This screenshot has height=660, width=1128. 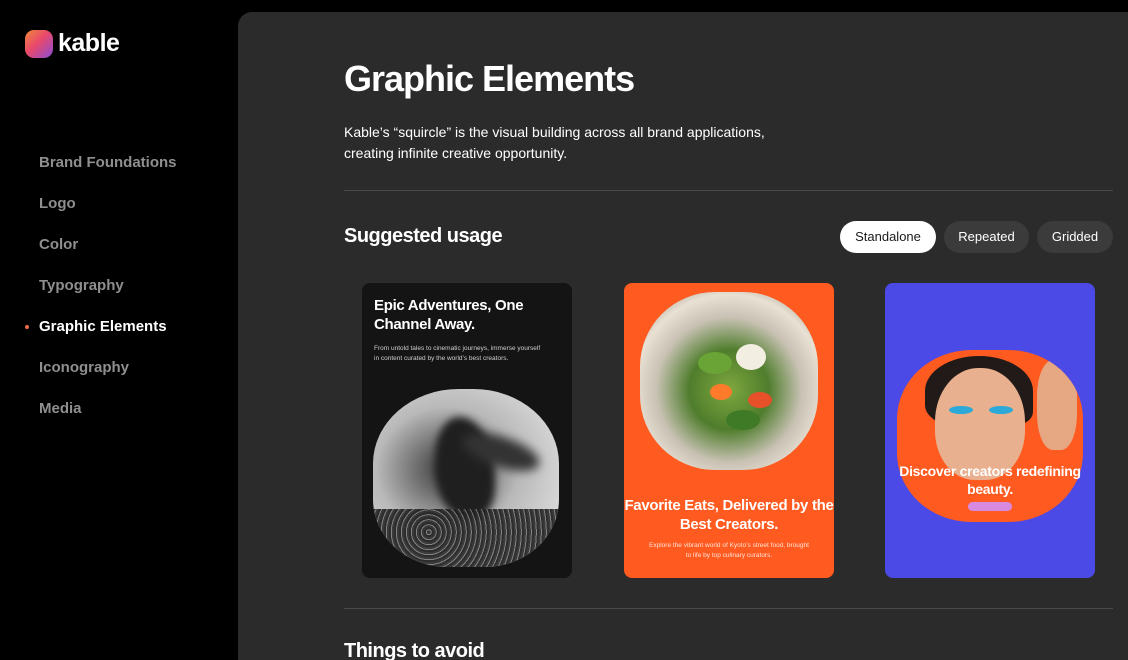 What do you see at coordinates (449, 315) in the screenshot?
I see `card-title: Epic Adventures, One Channel Away.` at bounding box center [449, 315].